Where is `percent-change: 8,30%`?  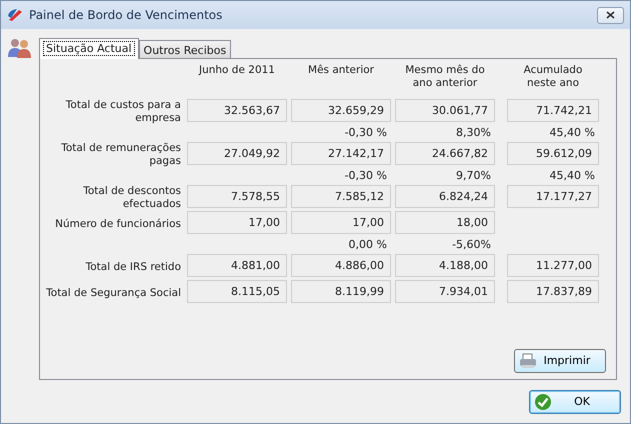 percent-change: 8,30% is located at coordinates (473, 133).